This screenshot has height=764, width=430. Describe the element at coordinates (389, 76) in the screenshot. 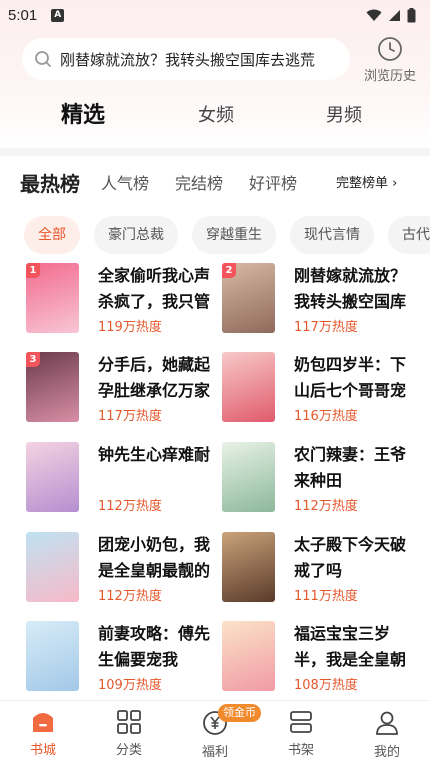

I see `history-label: 浏览历史` at that location.